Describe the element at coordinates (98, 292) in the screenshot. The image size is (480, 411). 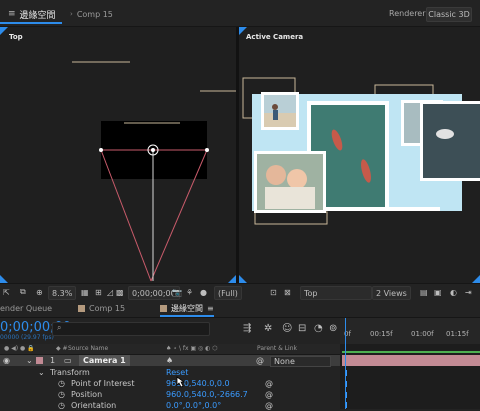
I see `mask-visibility-icon: ⊞` at that location.